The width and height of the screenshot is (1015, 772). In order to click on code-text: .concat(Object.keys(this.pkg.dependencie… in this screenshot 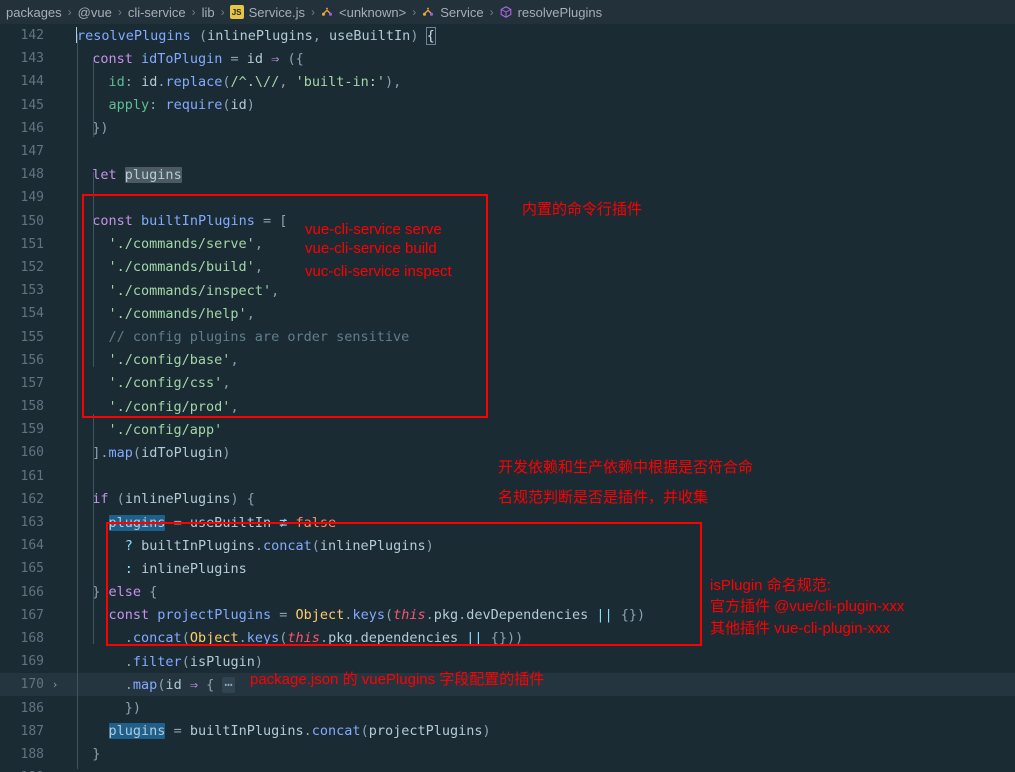, I will do `click(324, 638)`.